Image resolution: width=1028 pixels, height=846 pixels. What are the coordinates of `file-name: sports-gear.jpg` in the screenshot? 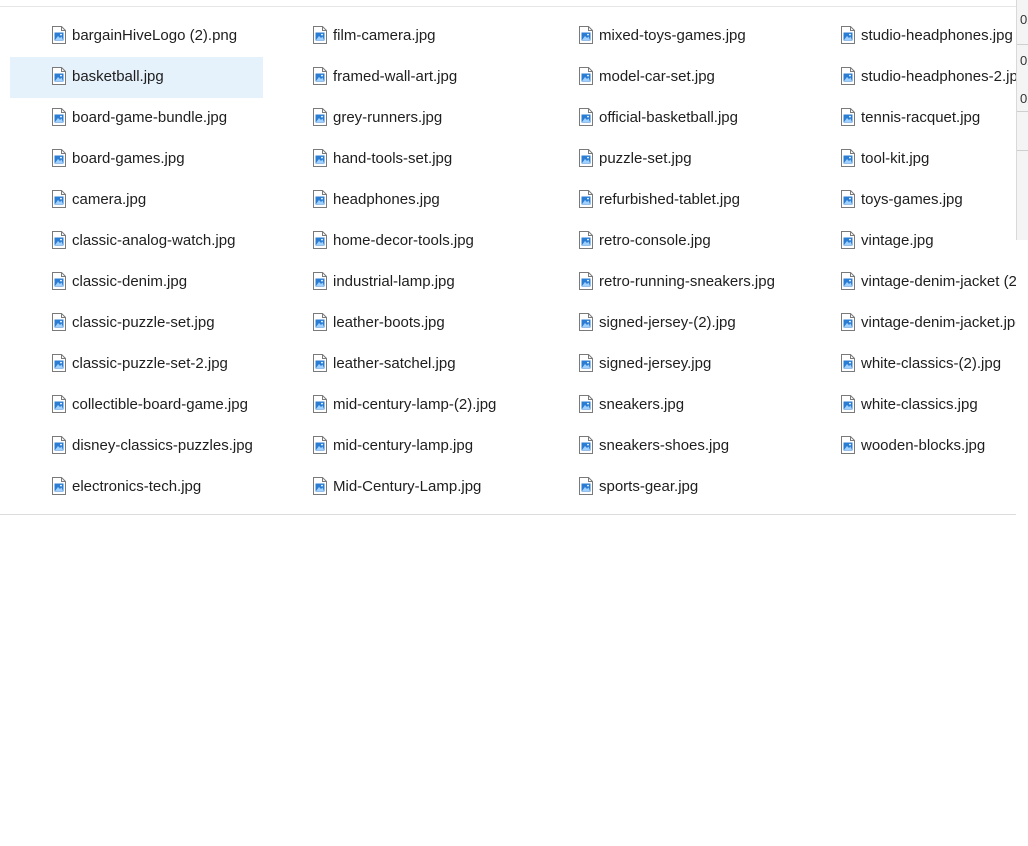 It's located at (649, 486).